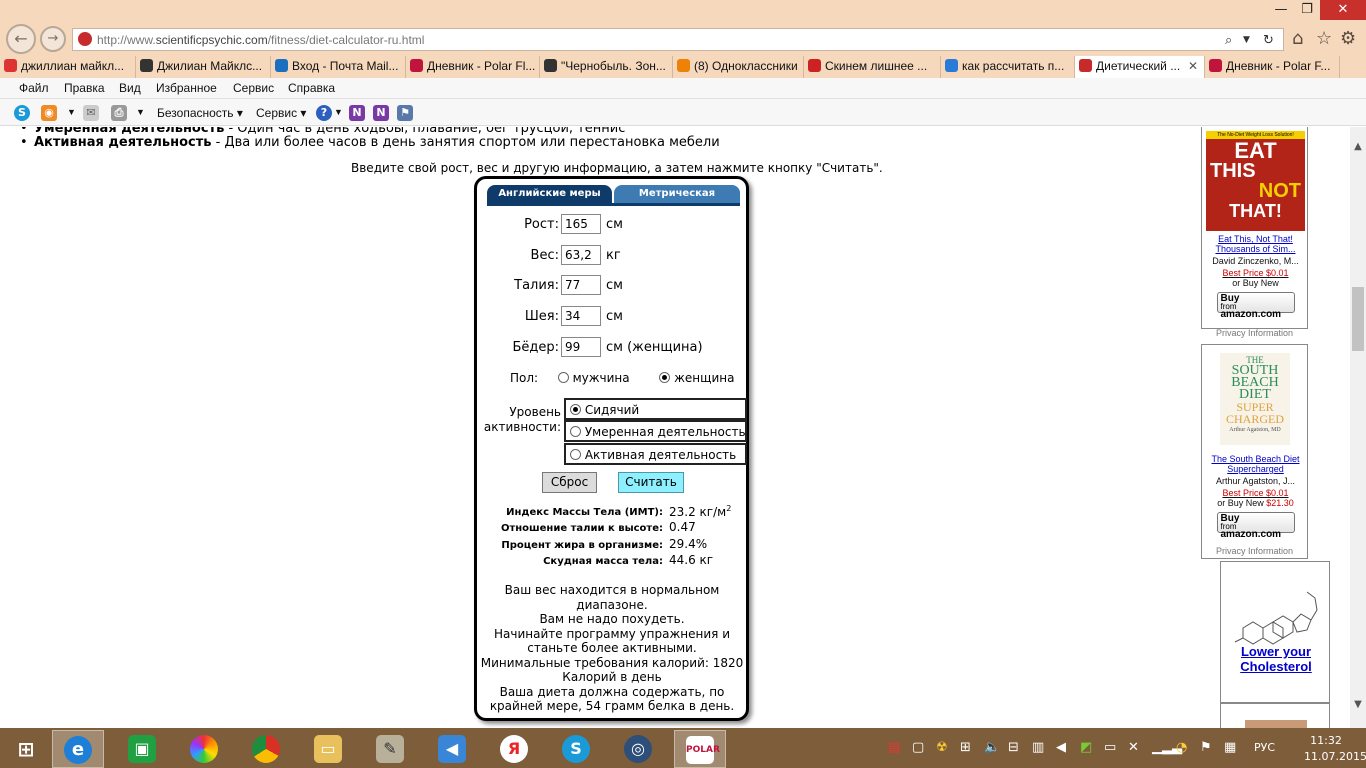  What do you see at coordinates (575, 454) in the screenshot?
I see `activity-active-radio` at bounding box center [575, 454].